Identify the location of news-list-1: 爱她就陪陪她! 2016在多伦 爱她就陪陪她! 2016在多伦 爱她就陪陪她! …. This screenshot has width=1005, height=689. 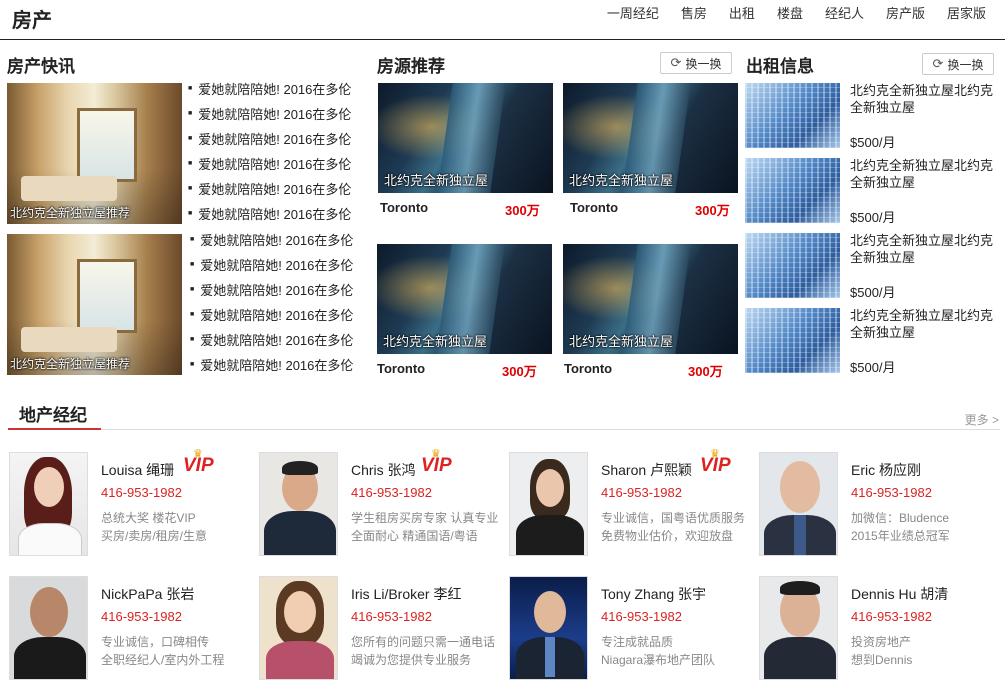
(280, 152).